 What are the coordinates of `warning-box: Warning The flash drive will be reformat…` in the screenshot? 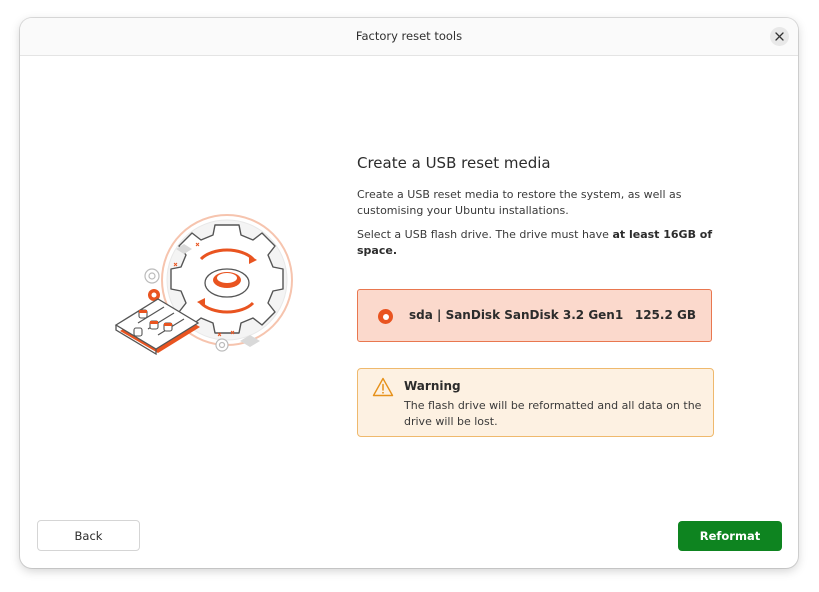 It's located at (535, 402).